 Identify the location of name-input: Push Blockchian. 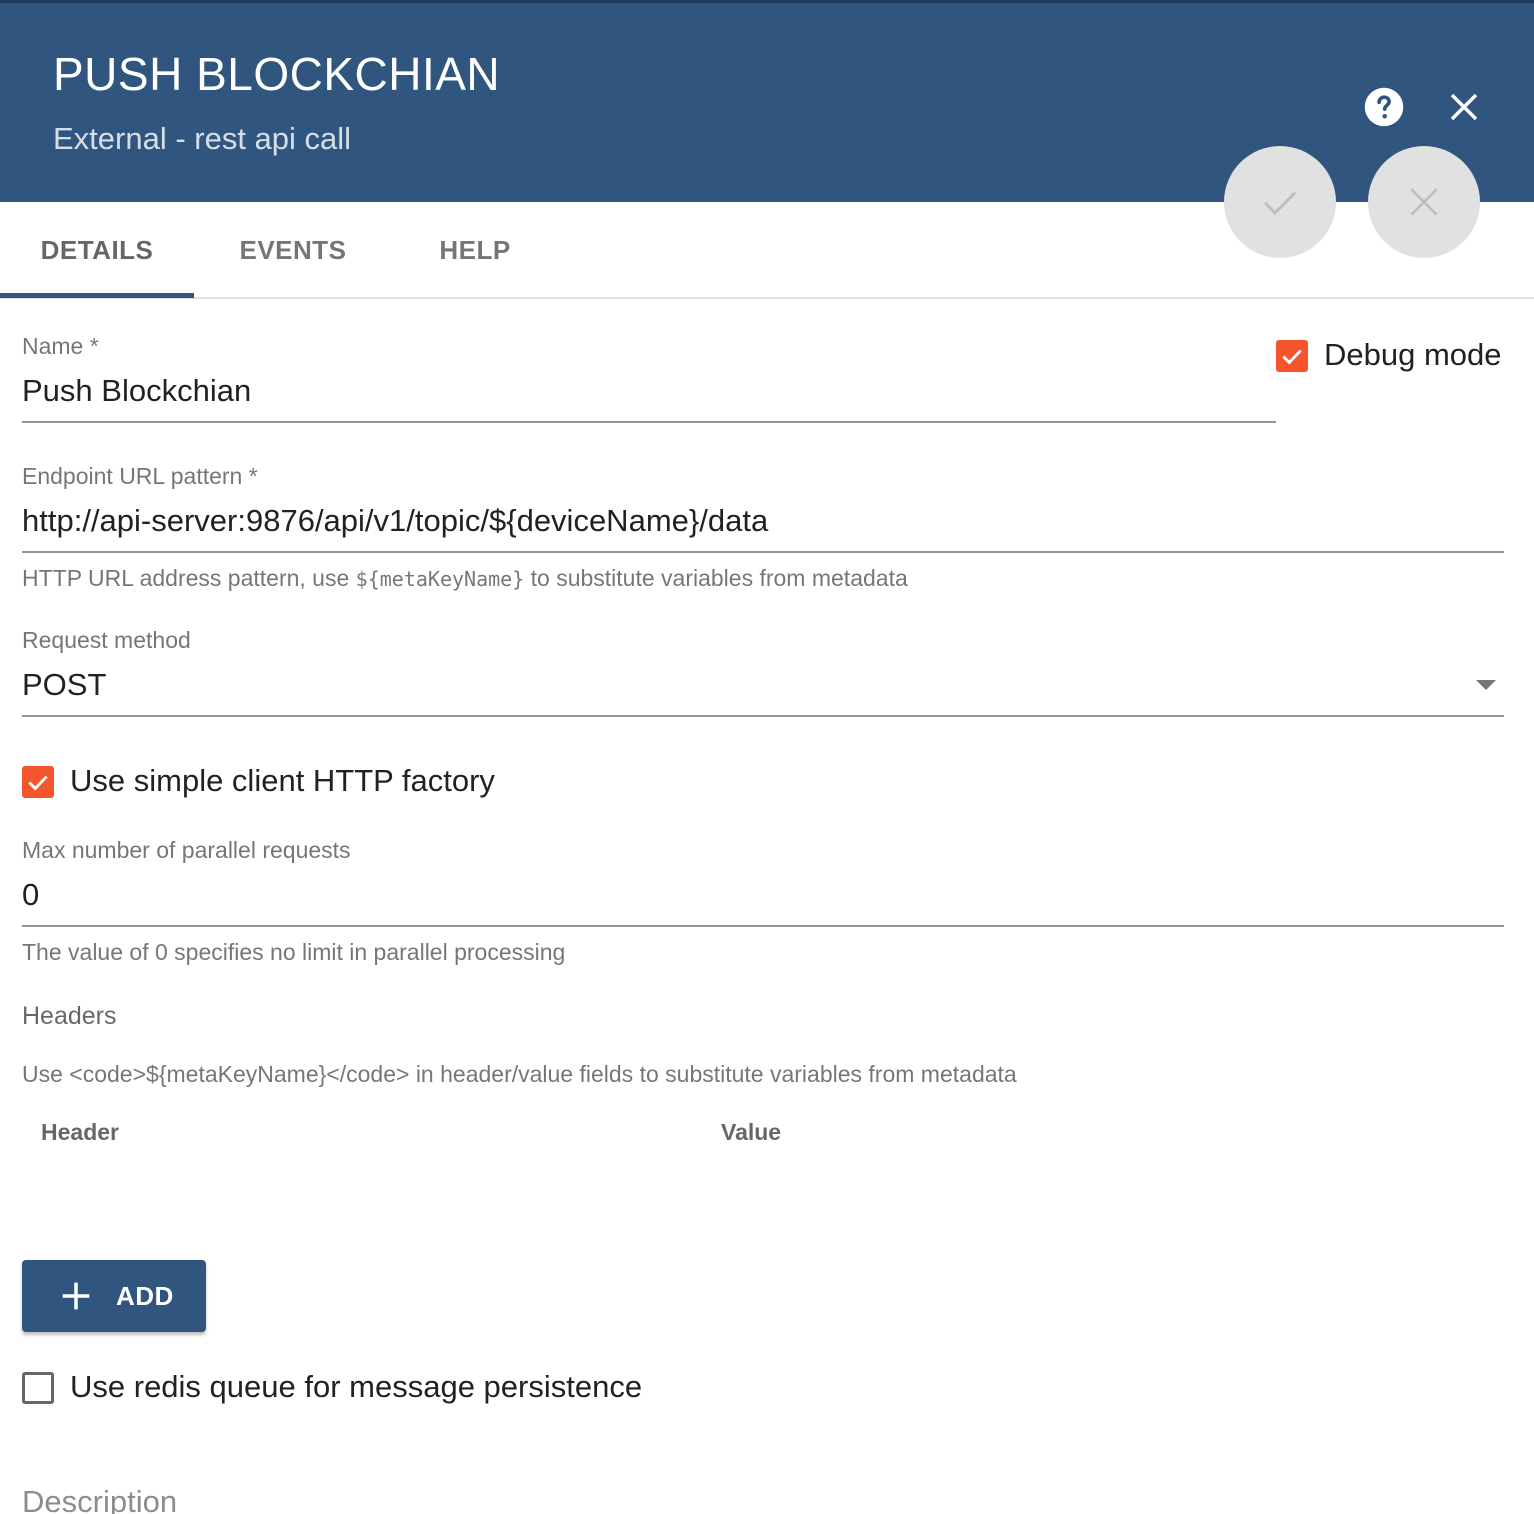
(136, 391).